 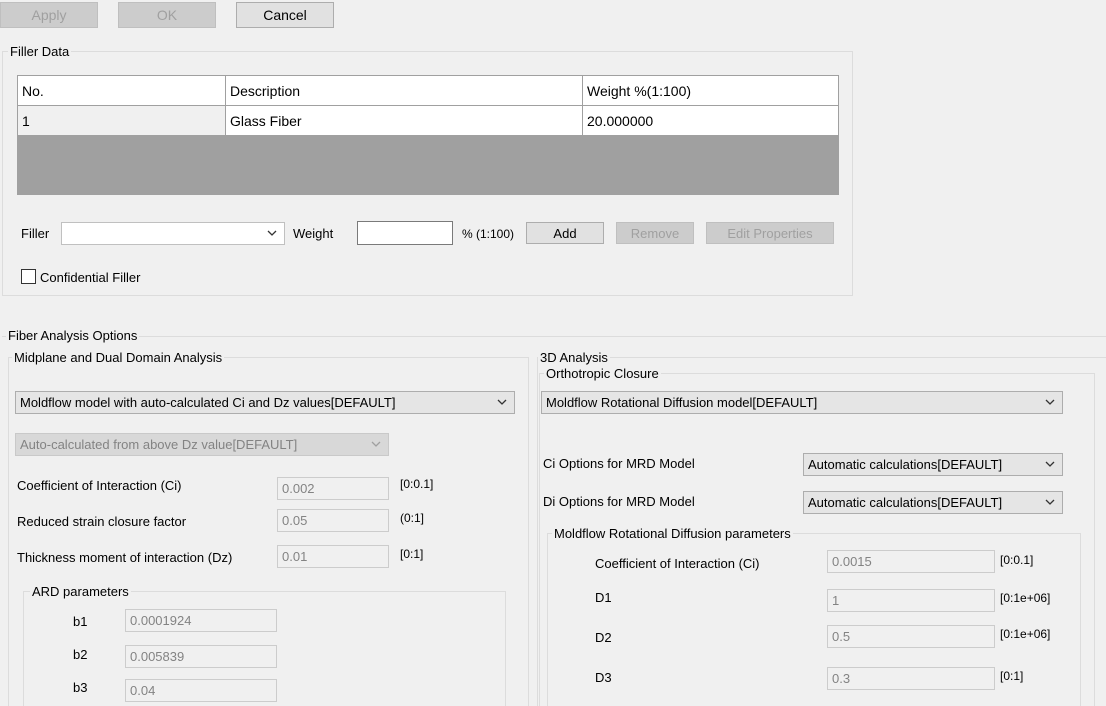 What do you see at coordinates (655, 233) in the screenshot?
I see `remove-button: Remove` at bounding box center [655, 233].